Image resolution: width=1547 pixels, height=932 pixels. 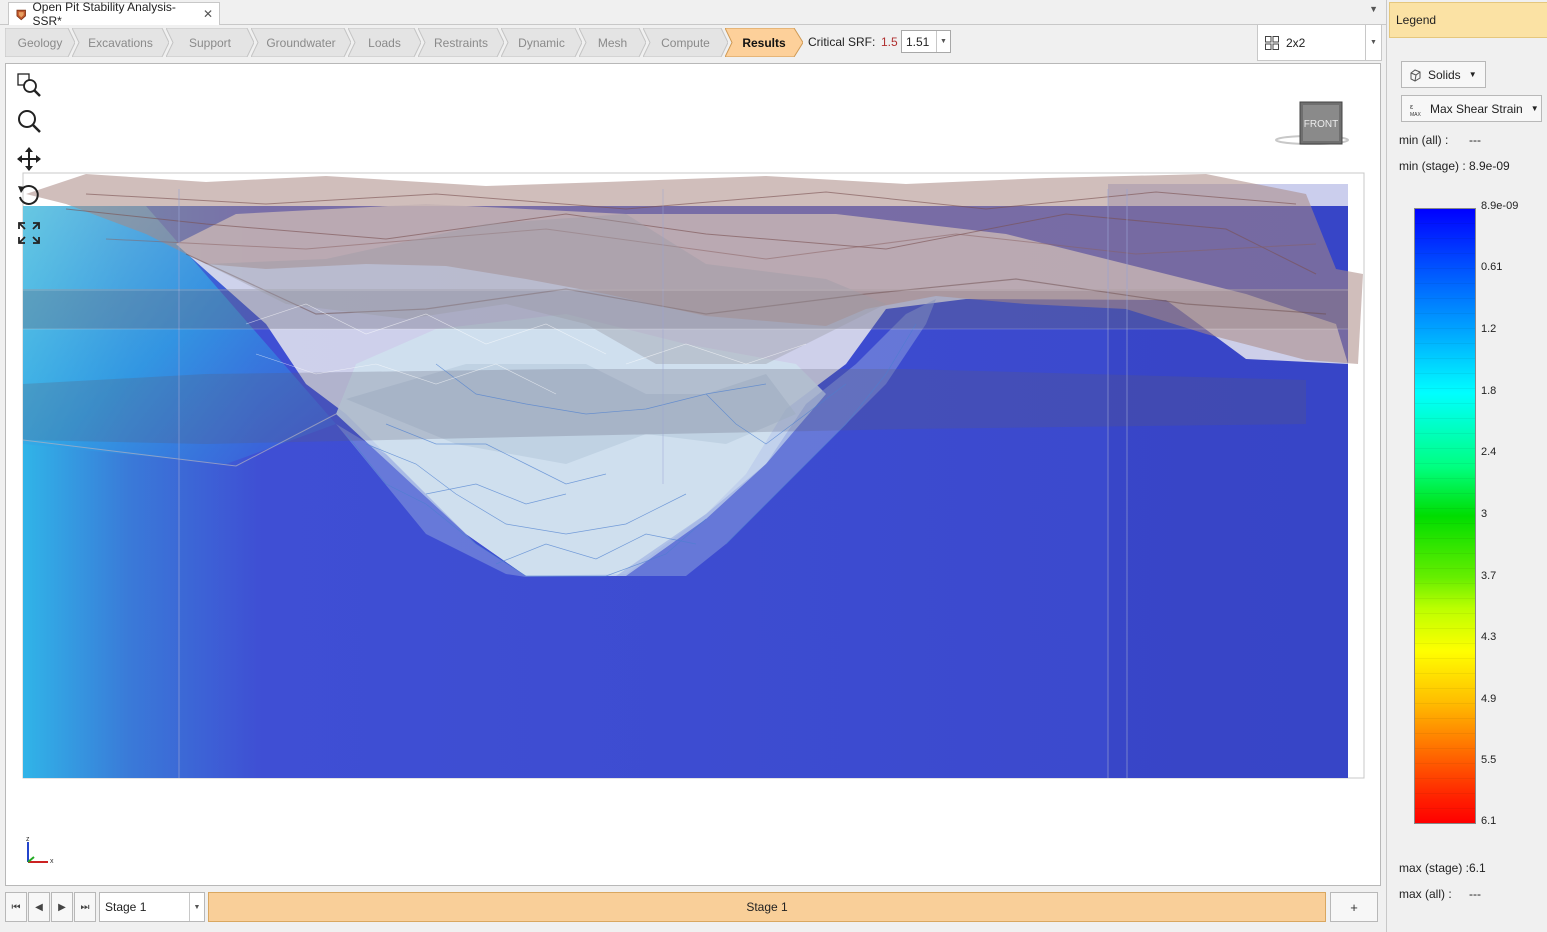 I want to click on legend-tick: 4.3, so click(x=1489, y=637).